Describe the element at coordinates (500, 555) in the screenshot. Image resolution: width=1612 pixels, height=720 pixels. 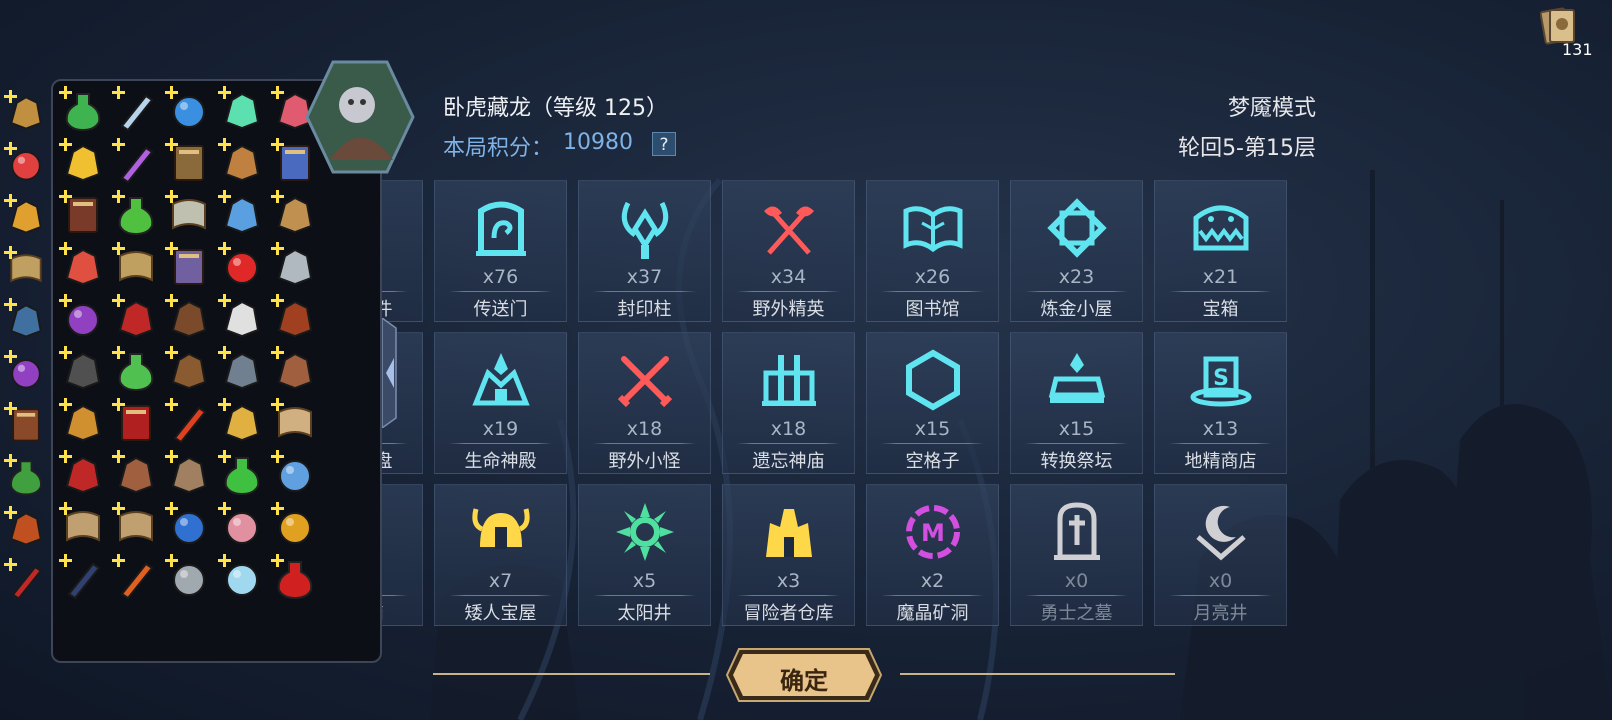
I see `event-tile: x7 矮人宝屋` at that location.